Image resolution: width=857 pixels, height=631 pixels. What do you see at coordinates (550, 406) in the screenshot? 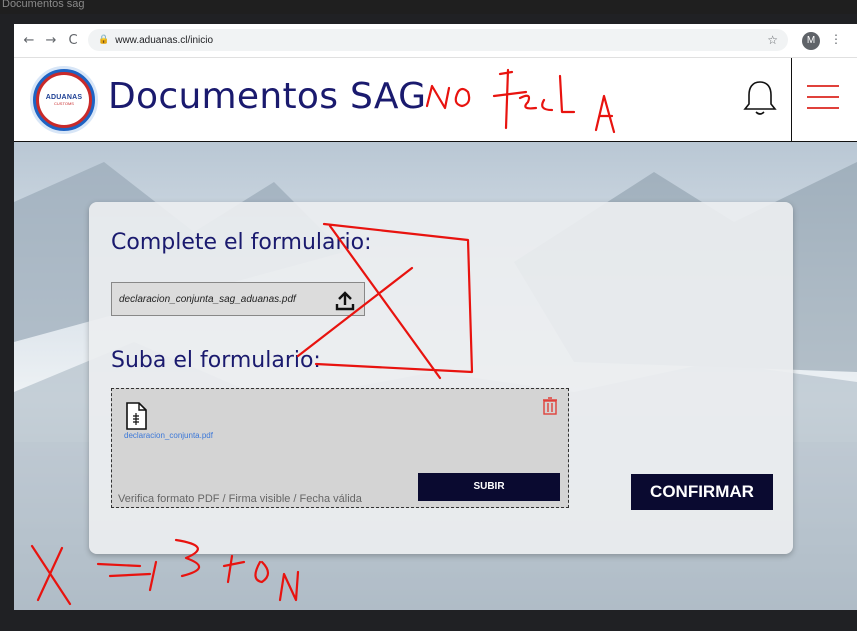
I see `trash-icon` at bounding box center [550, 406].